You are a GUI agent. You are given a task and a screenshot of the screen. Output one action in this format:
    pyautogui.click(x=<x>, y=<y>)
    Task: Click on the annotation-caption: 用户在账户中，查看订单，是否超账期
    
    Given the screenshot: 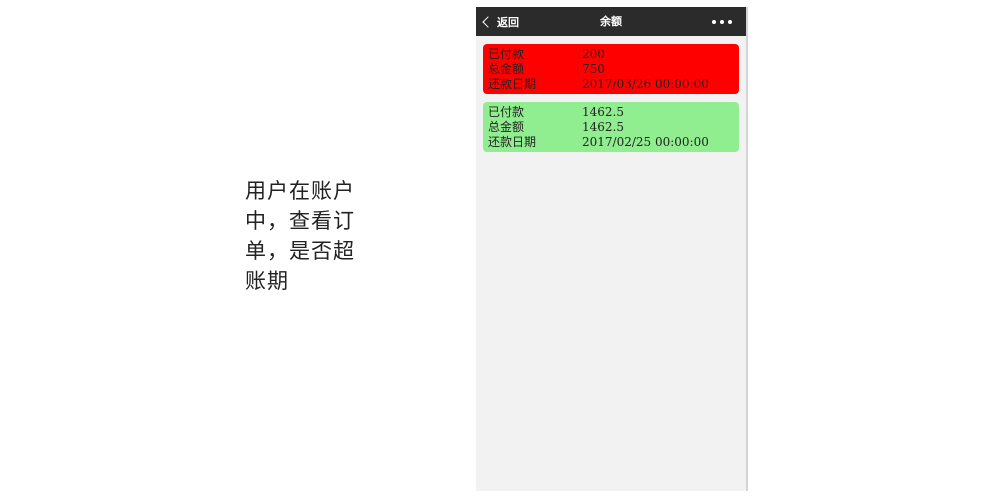 What is the action you would take?
    pyautogui.click(x=300, y=236)
    